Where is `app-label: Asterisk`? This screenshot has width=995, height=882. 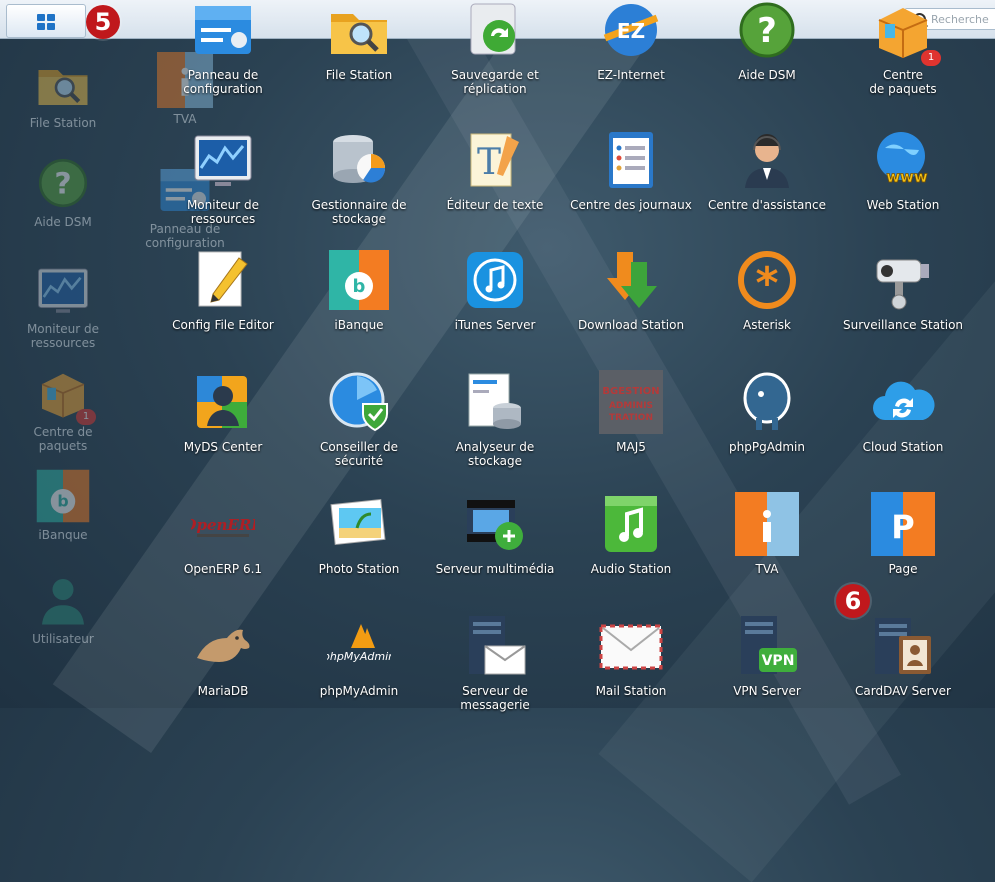 app-label: Asterisk is located at coordinates (767, 325).